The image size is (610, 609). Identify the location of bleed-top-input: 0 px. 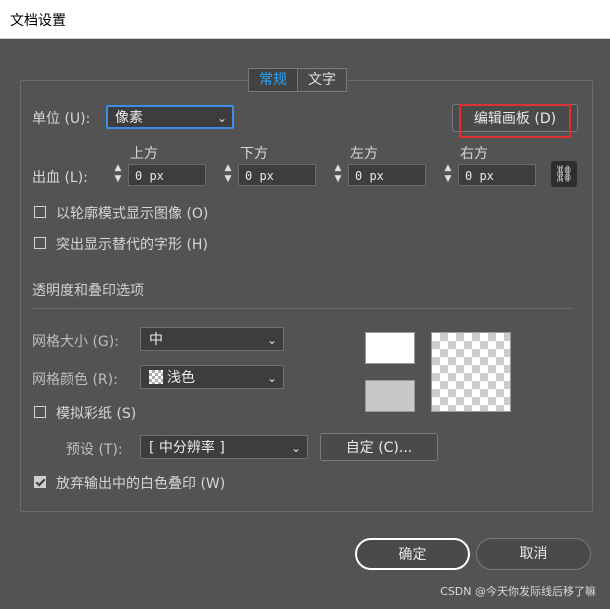
(167, 175).